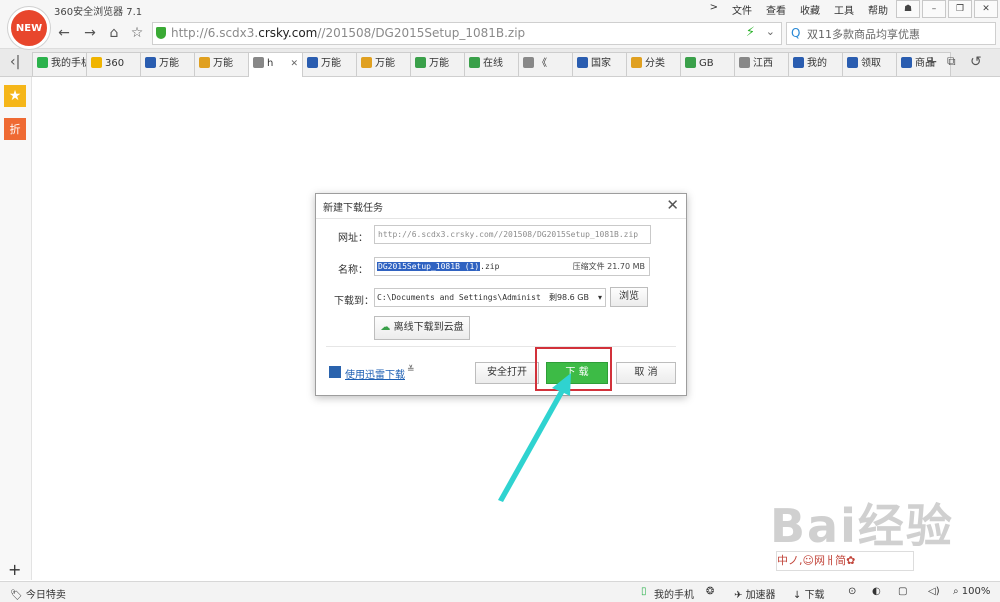 This screenshot has height=602, width=1000. I want to click on clean-icon: ⊙, so click(852, 591).